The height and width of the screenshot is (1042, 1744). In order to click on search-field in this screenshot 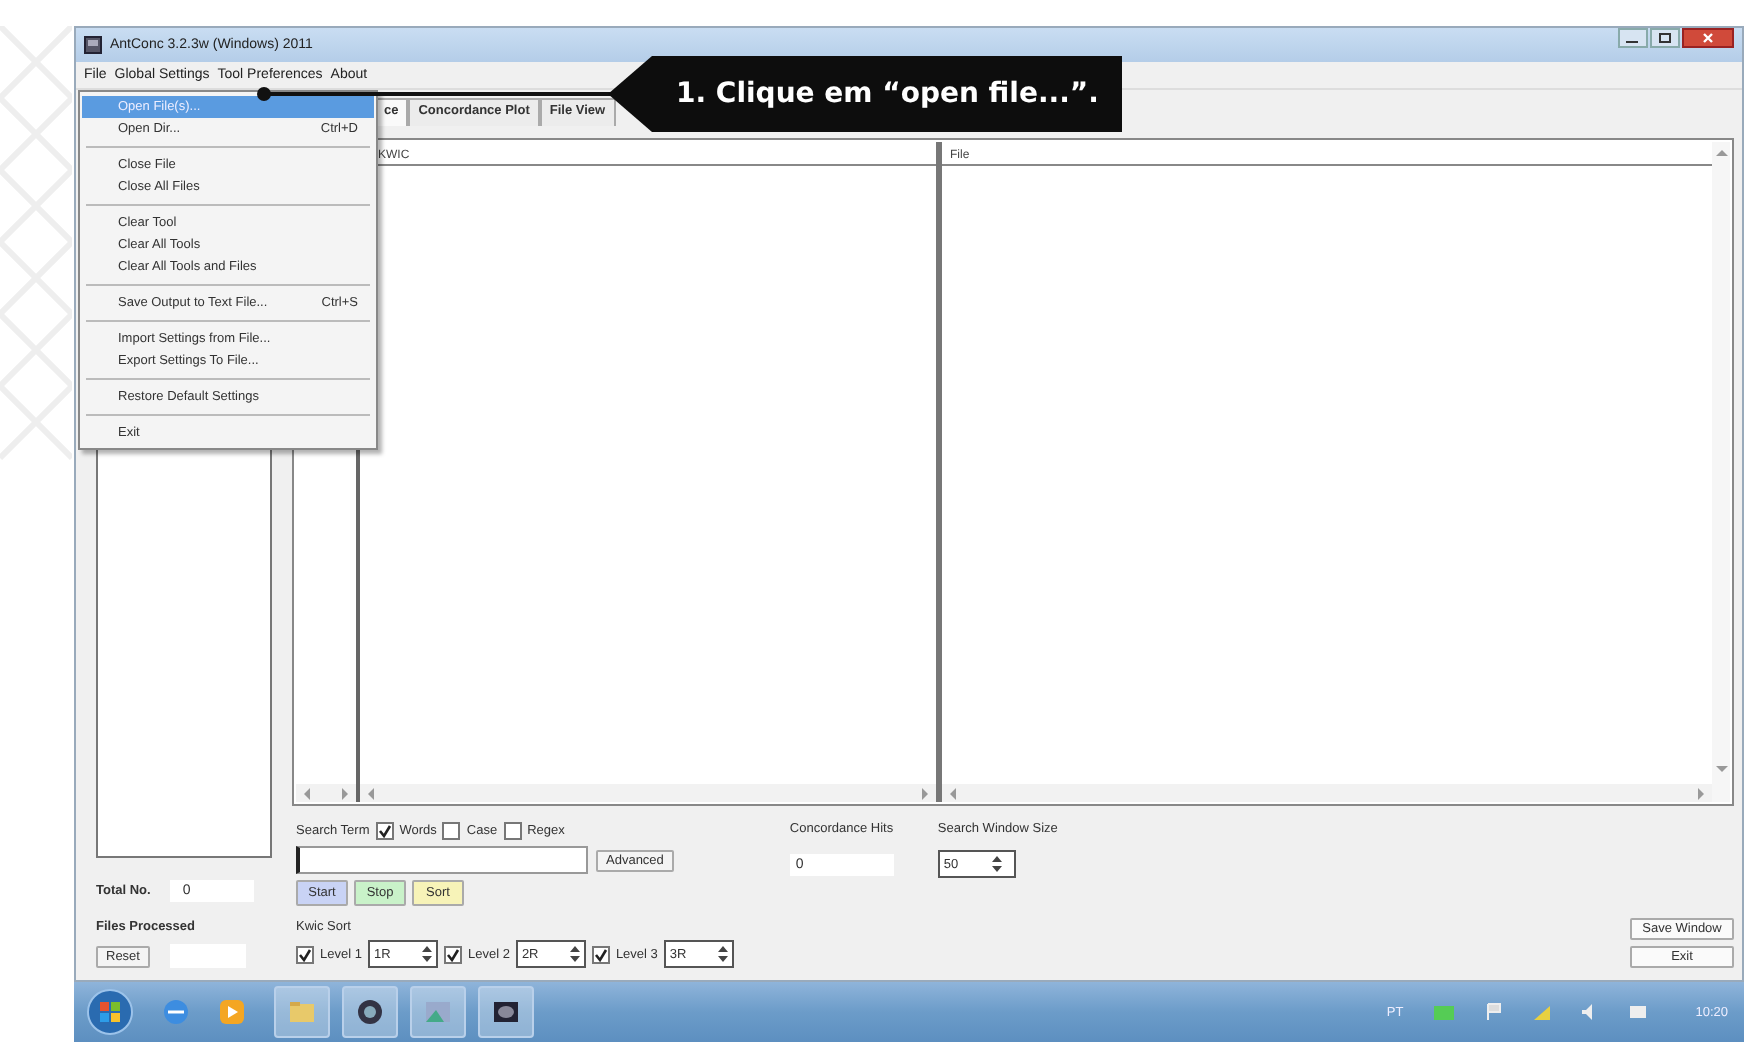, I will do `click(442, 860)`.